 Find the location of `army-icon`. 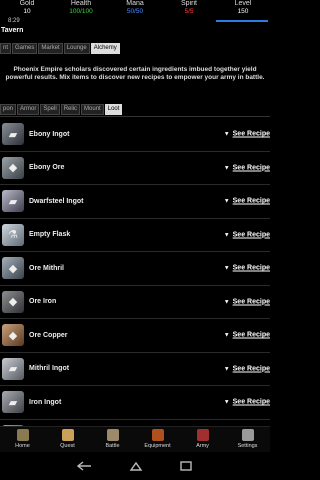

army-icon is located at coordinates (202, 435).